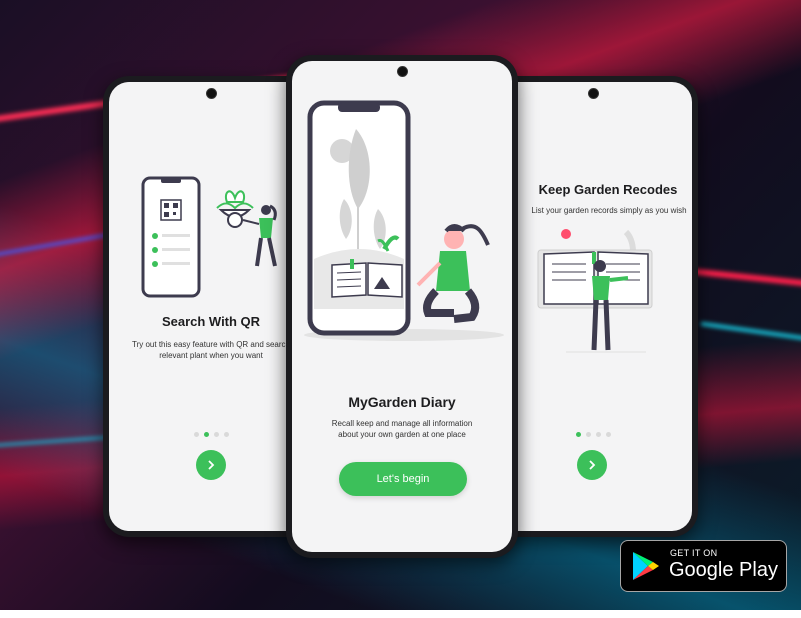 Image resolution: width=801 pixels, height=618 pixels. What do you see at coordinates (404, 220) in the screenshot?
I see `garden-diary-illustration` at bounding box center [404, 220].